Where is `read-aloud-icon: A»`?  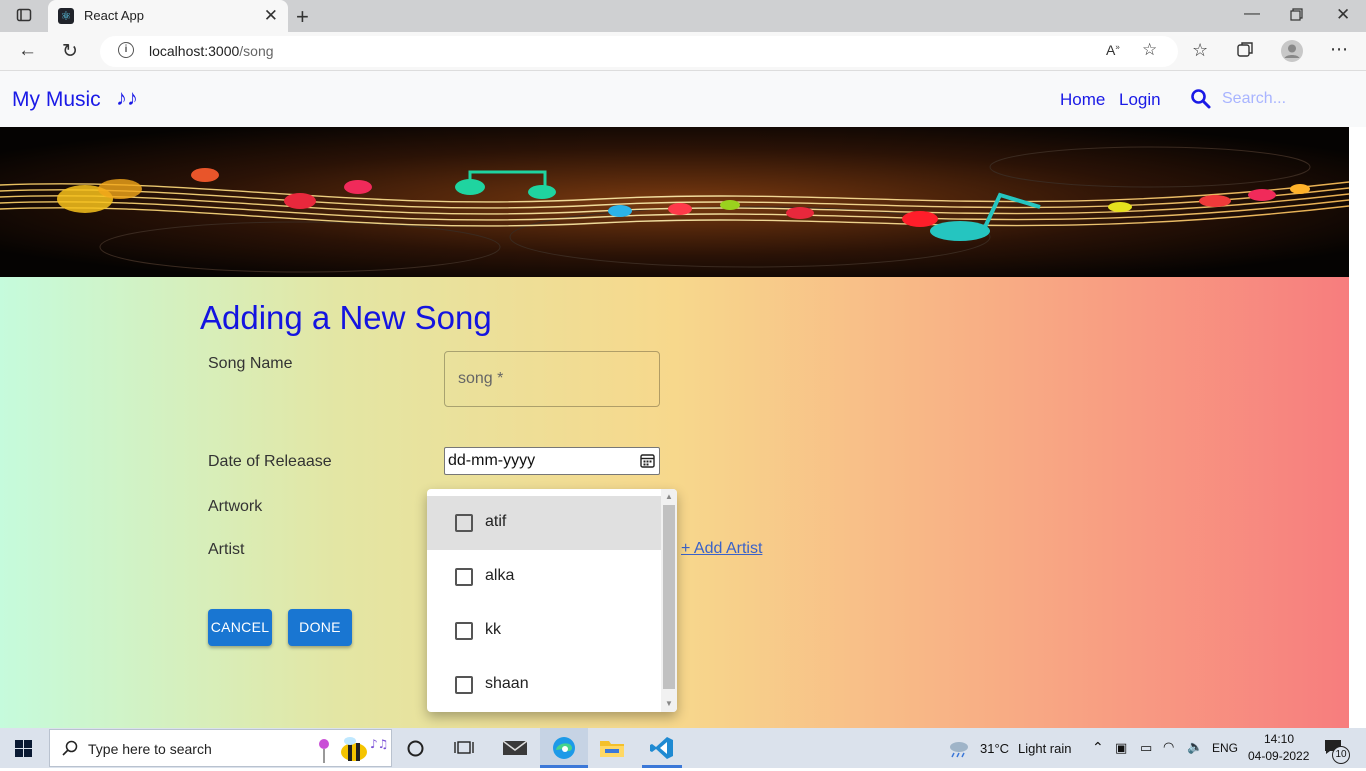
read-aloud-icon: A» is located at coordinates (1113, 50).